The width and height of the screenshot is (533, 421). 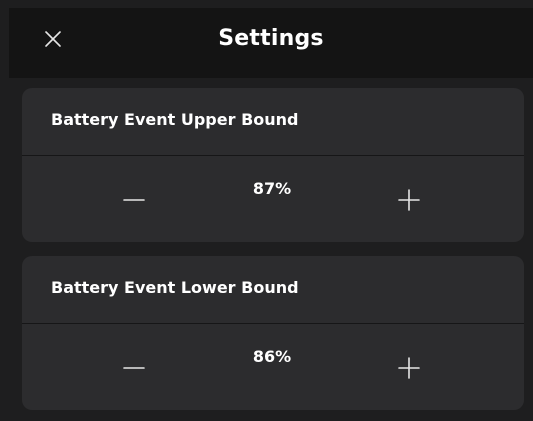 I want to click on lower-bound-decrement-button, so click(x=134, y=368).